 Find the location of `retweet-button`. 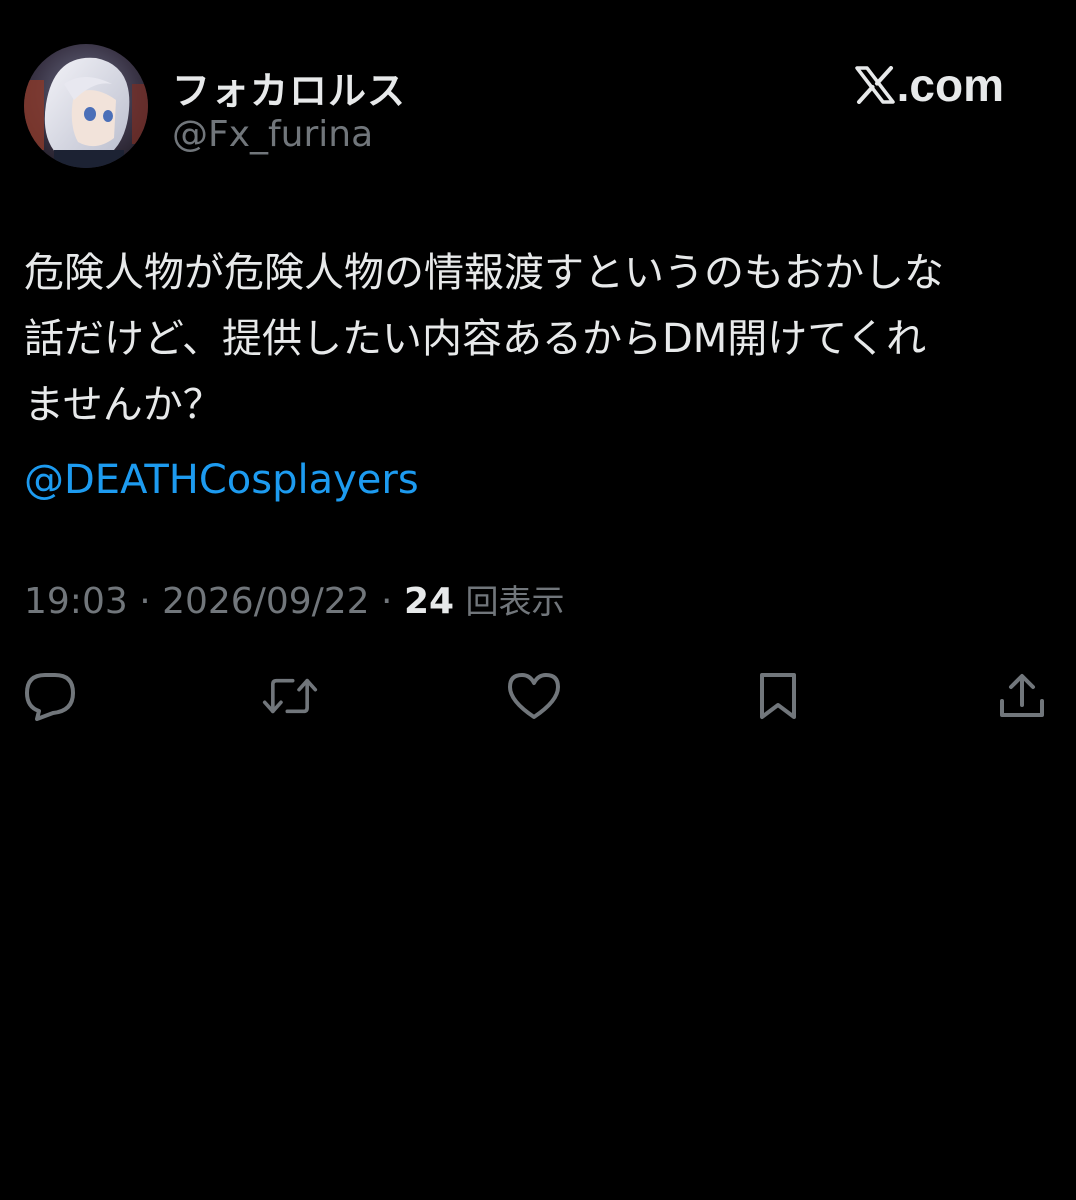

retweet-button is located at coordinates (290, 696).